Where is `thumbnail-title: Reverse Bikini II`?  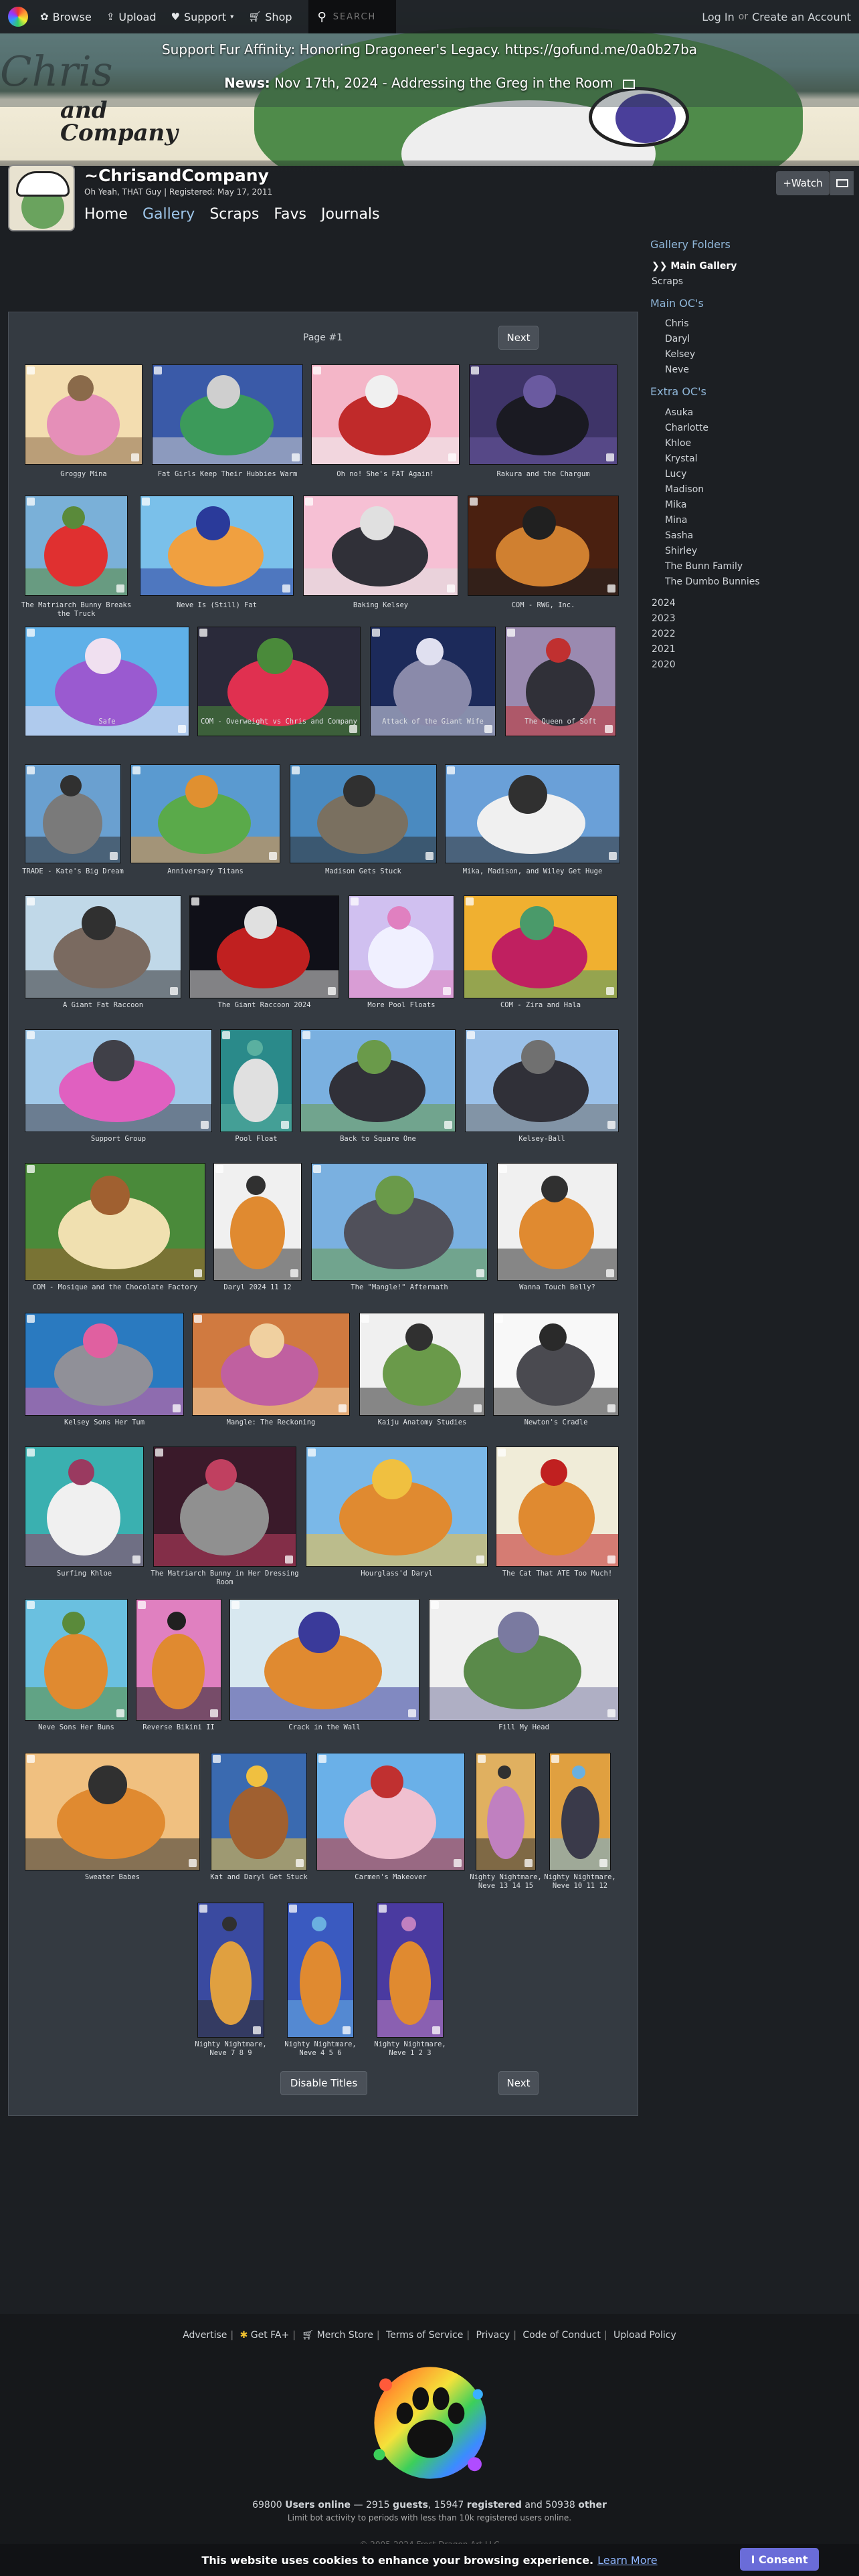
thumbnail-title: Reverse Bikini II is located at coordinates (179, 1727).